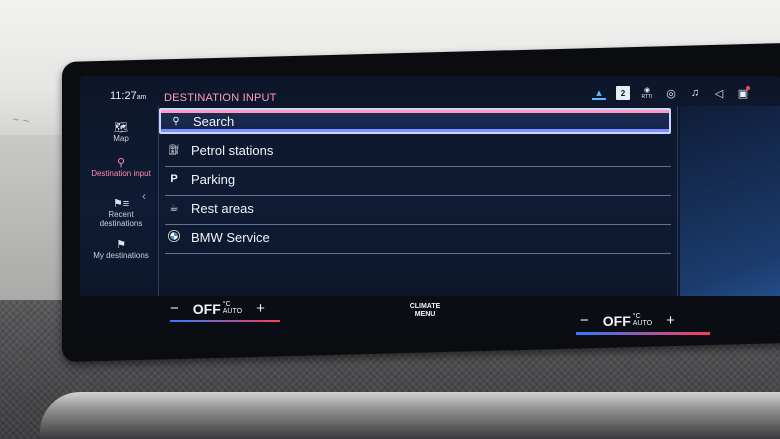 The height and width of the screenshot is (439, 780). I want to click on list-item-parking: P Parking, so click(415, 179).